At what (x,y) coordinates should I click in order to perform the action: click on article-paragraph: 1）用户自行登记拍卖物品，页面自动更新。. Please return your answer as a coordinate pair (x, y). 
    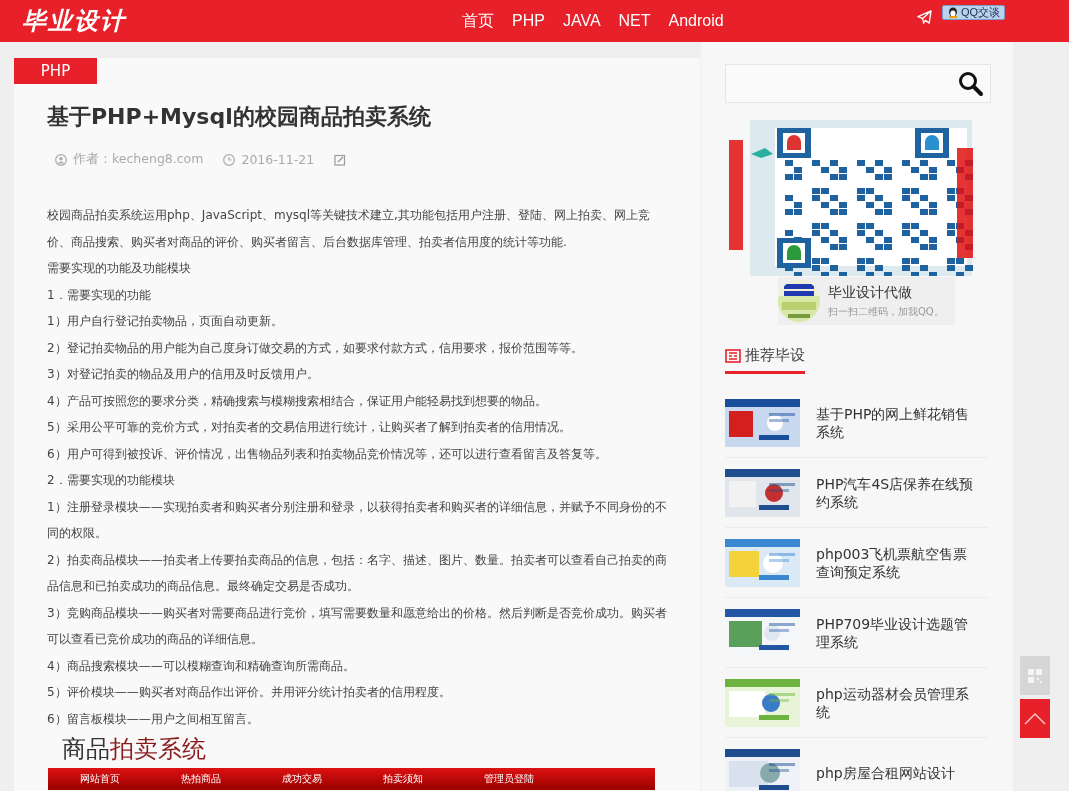
    Looking at the image, I should click on (165, 321).